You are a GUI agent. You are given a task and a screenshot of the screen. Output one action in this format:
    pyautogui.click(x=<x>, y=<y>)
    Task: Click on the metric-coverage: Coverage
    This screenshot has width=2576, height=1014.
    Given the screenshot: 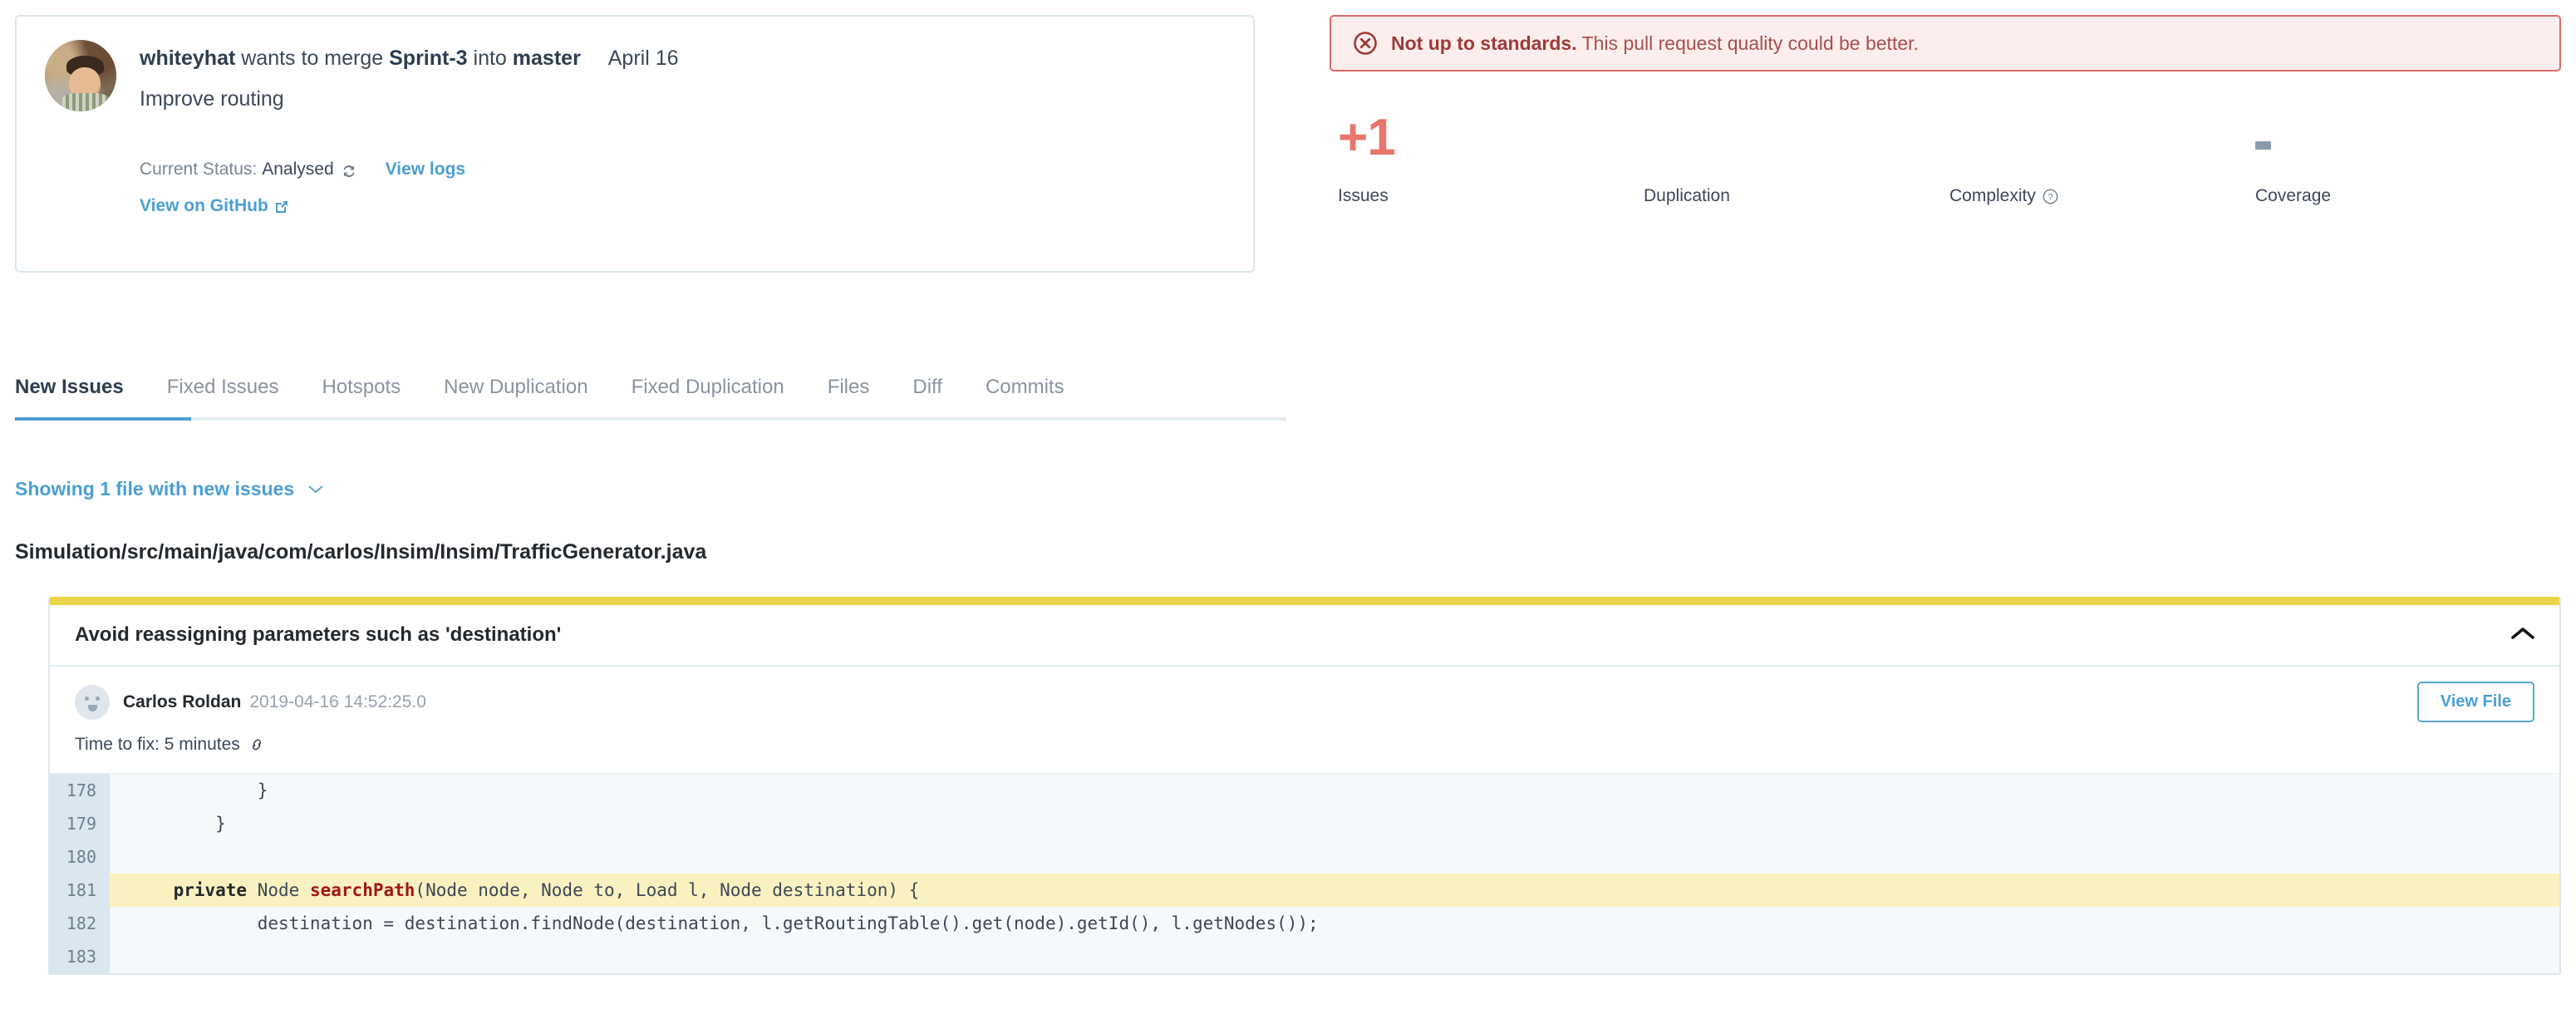 What is the action you would take?
    pyautogui.click(x=2408, y=161)
    